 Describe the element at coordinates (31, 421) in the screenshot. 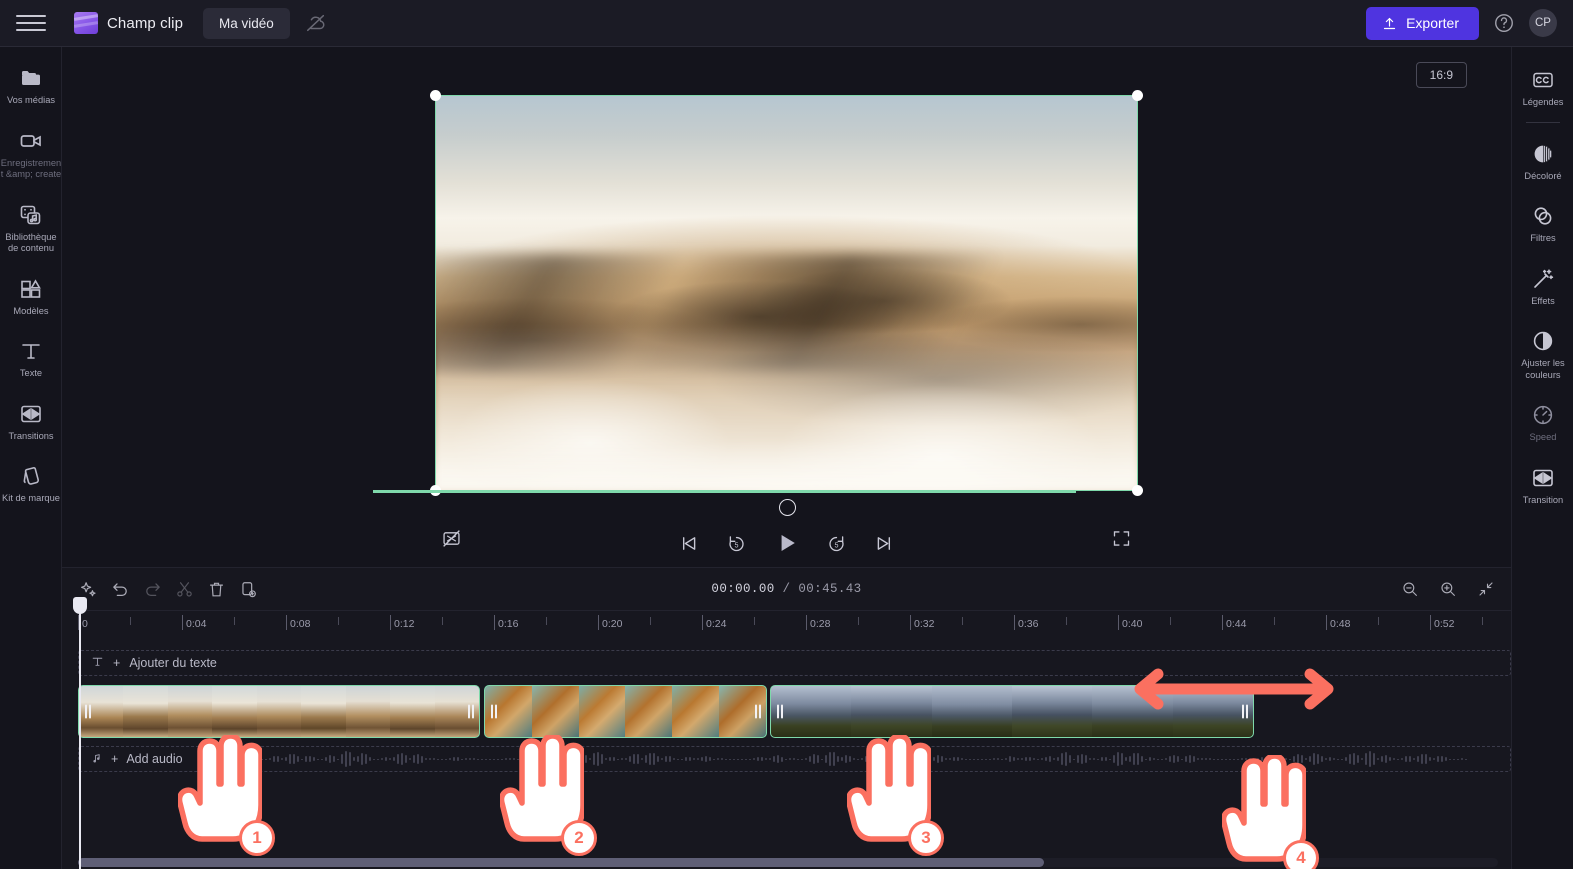

I see `sidebar-item-transitions: Transitions` at that location.